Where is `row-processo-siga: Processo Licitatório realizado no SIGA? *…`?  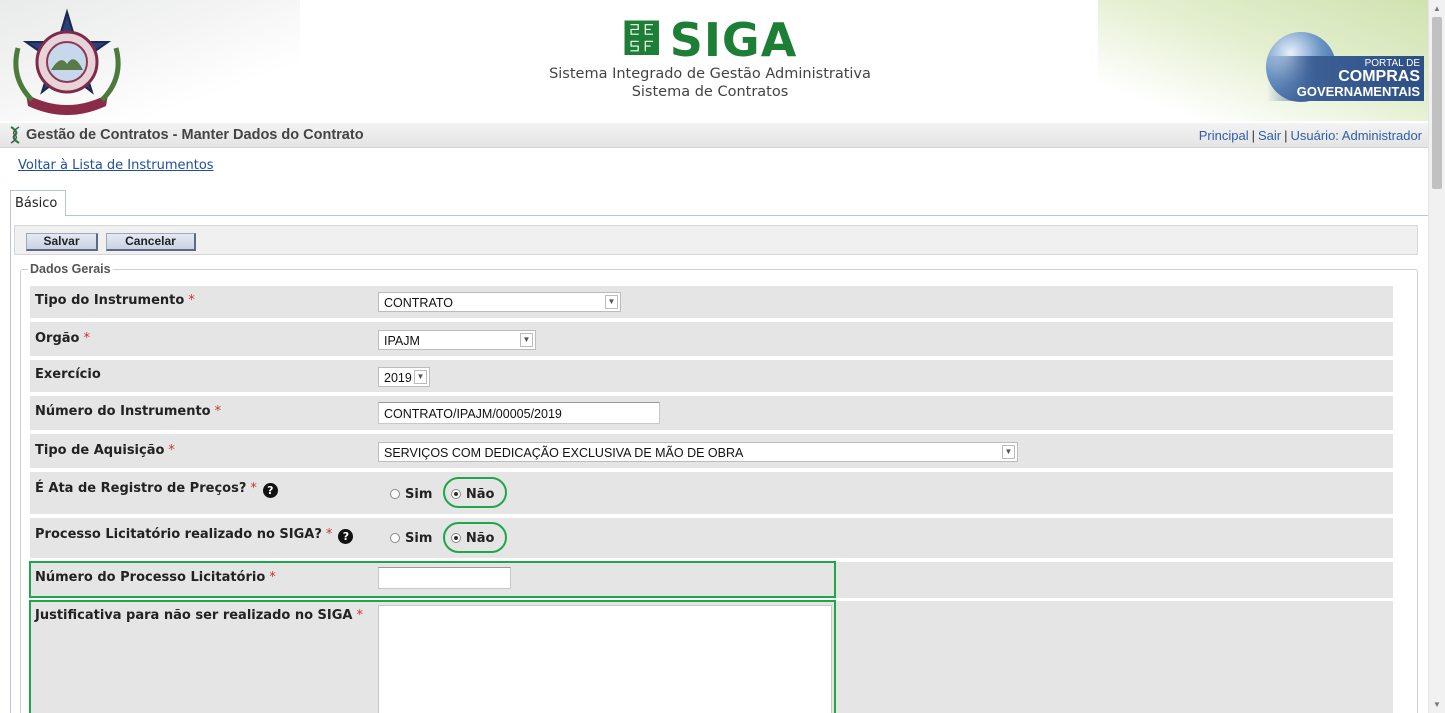 row-processo-siga: Processo Licitatório realizado no SIGA? *… is located at coordinates (711, 538).